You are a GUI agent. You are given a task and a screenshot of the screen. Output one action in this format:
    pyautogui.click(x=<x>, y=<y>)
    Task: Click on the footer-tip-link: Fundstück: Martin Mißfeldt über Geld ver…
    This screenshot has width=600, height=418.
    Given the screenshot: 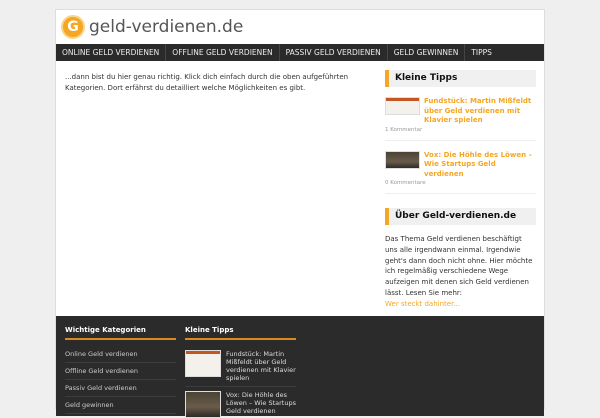 What is the action you would take?
    pyautogui.click(x=261, y=366)
    